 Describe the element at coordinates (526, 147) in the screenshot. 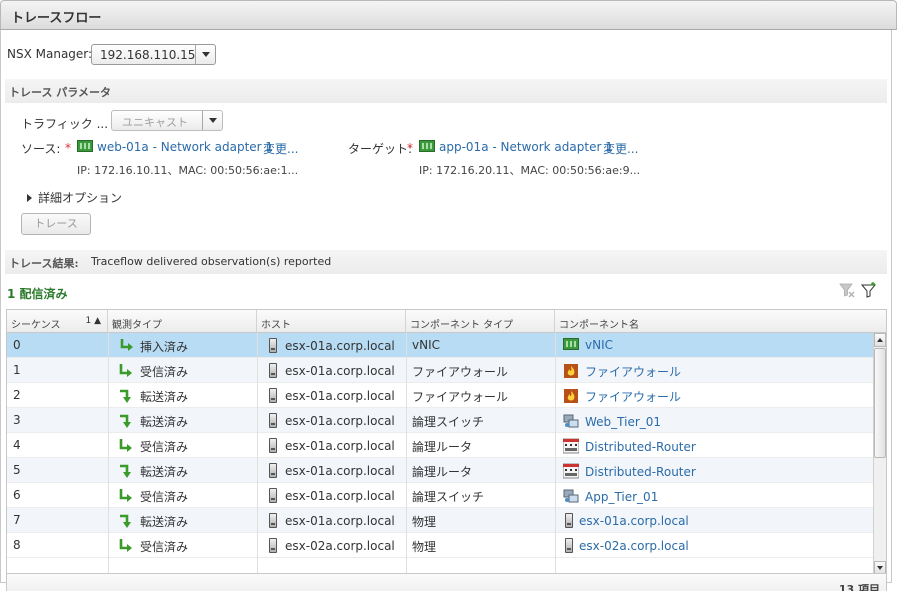

I see `target-link: app-01a - Network adapter 1` at that location.